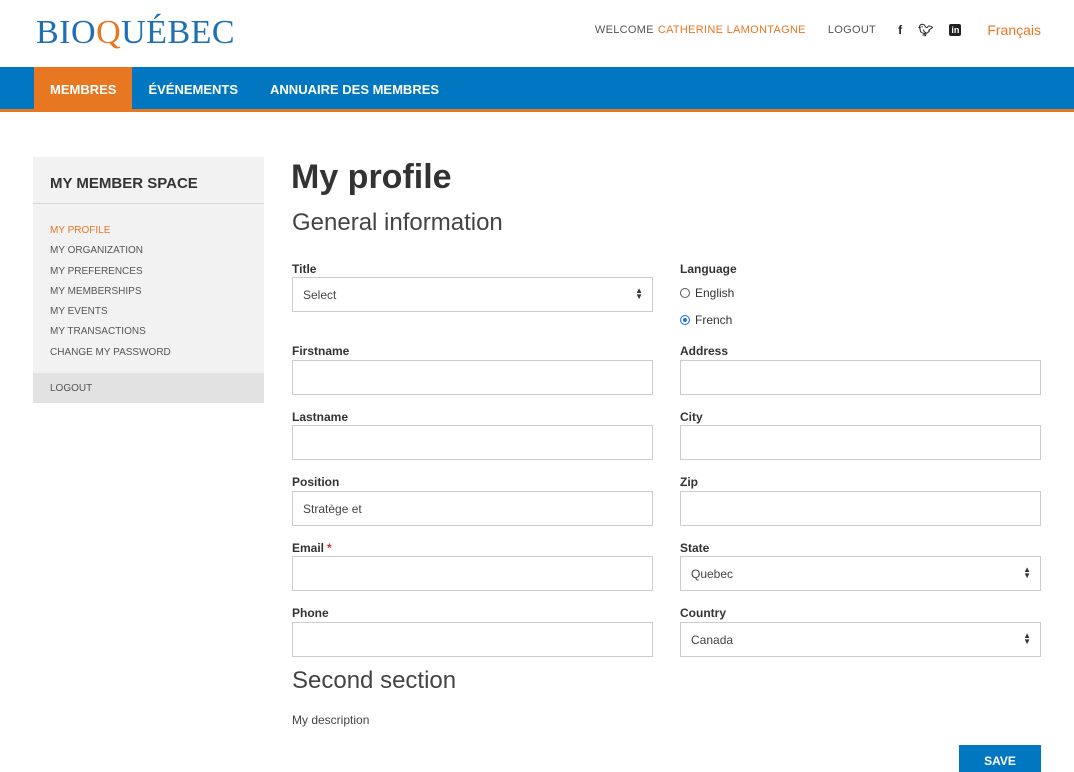  I want to click on title-label: Title, so click(304, 269).